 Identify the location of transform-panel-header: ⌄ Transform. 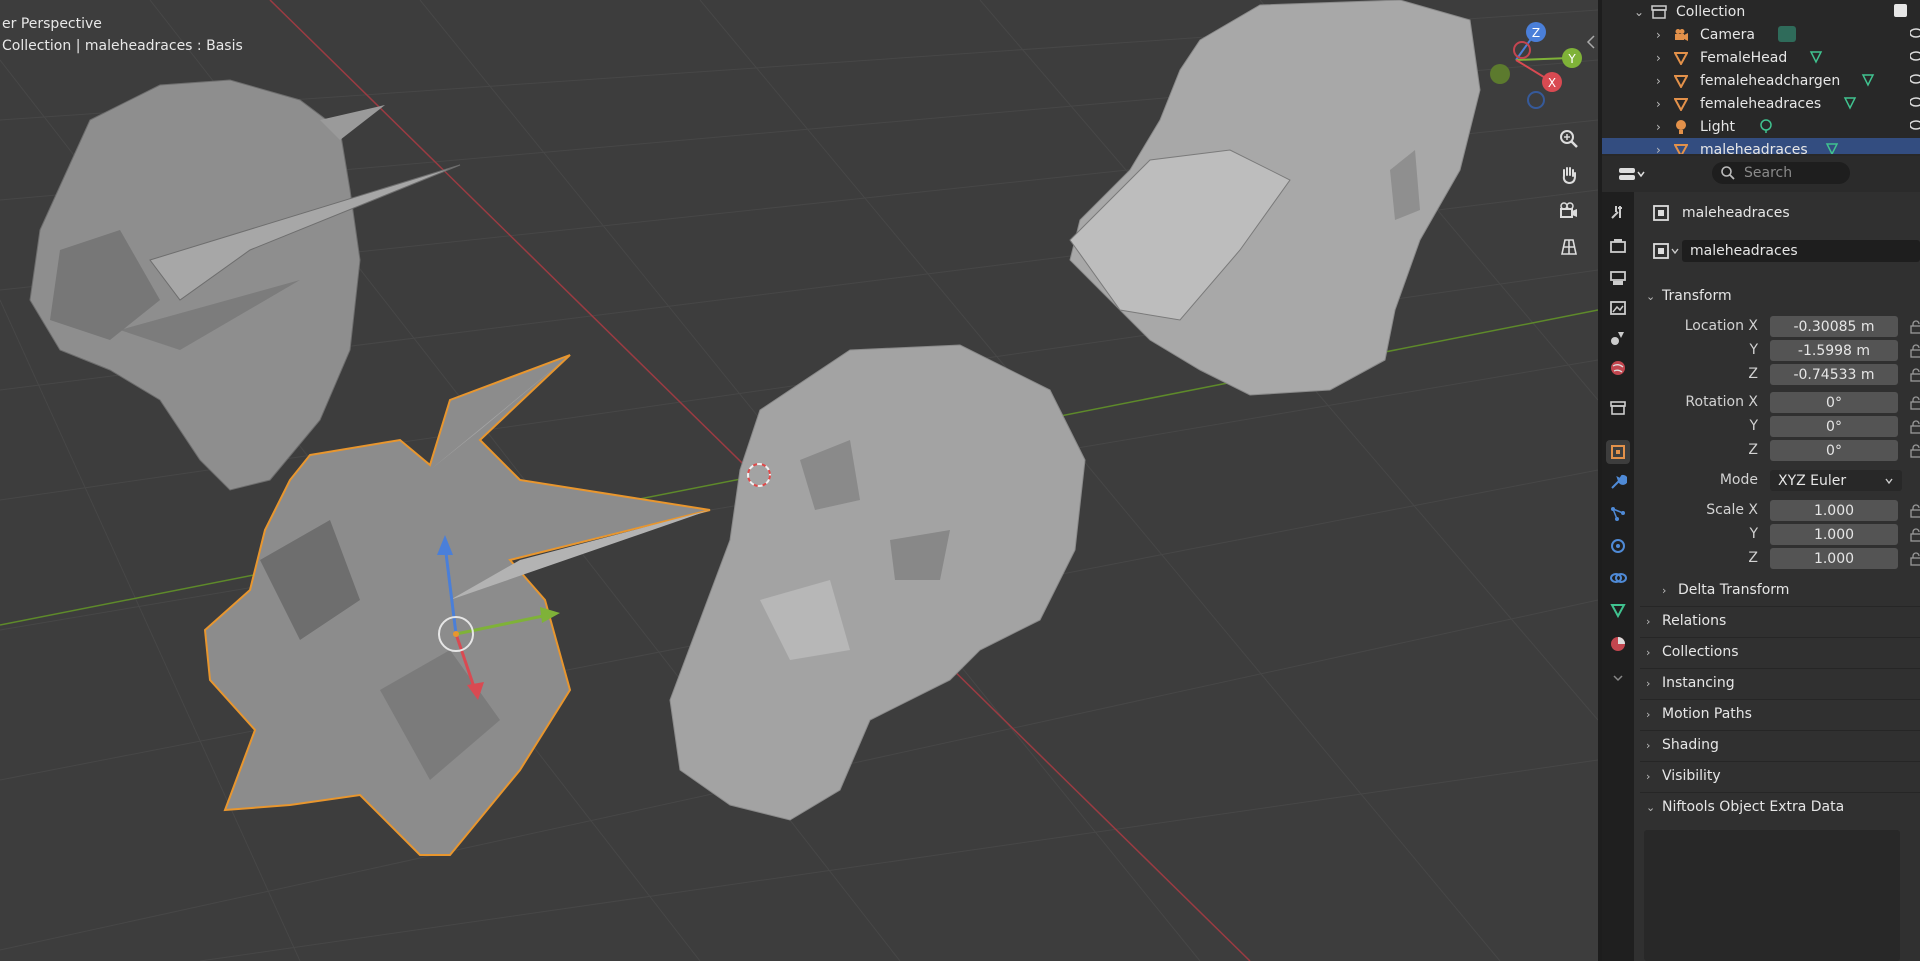
(1777, 296).